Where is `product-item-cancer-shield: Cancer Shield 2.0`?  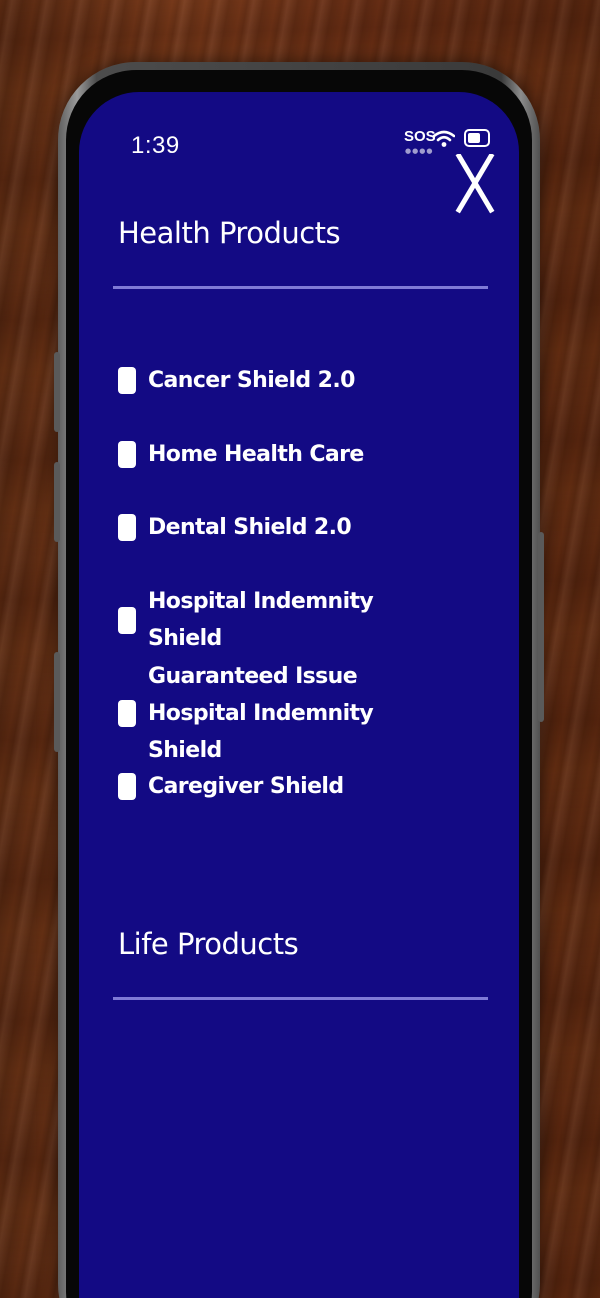 product-item-cancer-shield: Cancer Shield 2.0 is located at coordinates (283, 380).